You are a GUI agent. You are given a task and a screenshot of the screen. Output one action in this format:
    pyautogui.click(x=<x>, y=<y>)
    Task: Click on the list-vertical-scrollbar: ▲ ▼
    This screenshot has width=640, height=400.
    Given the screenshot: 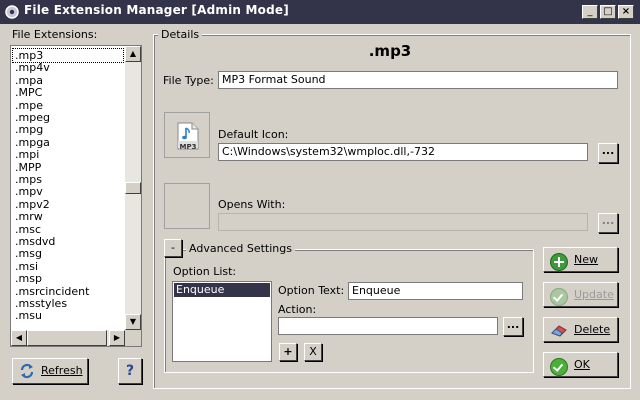 What is the action you would take?
    pyautogui.click(x=133, y=188)
    